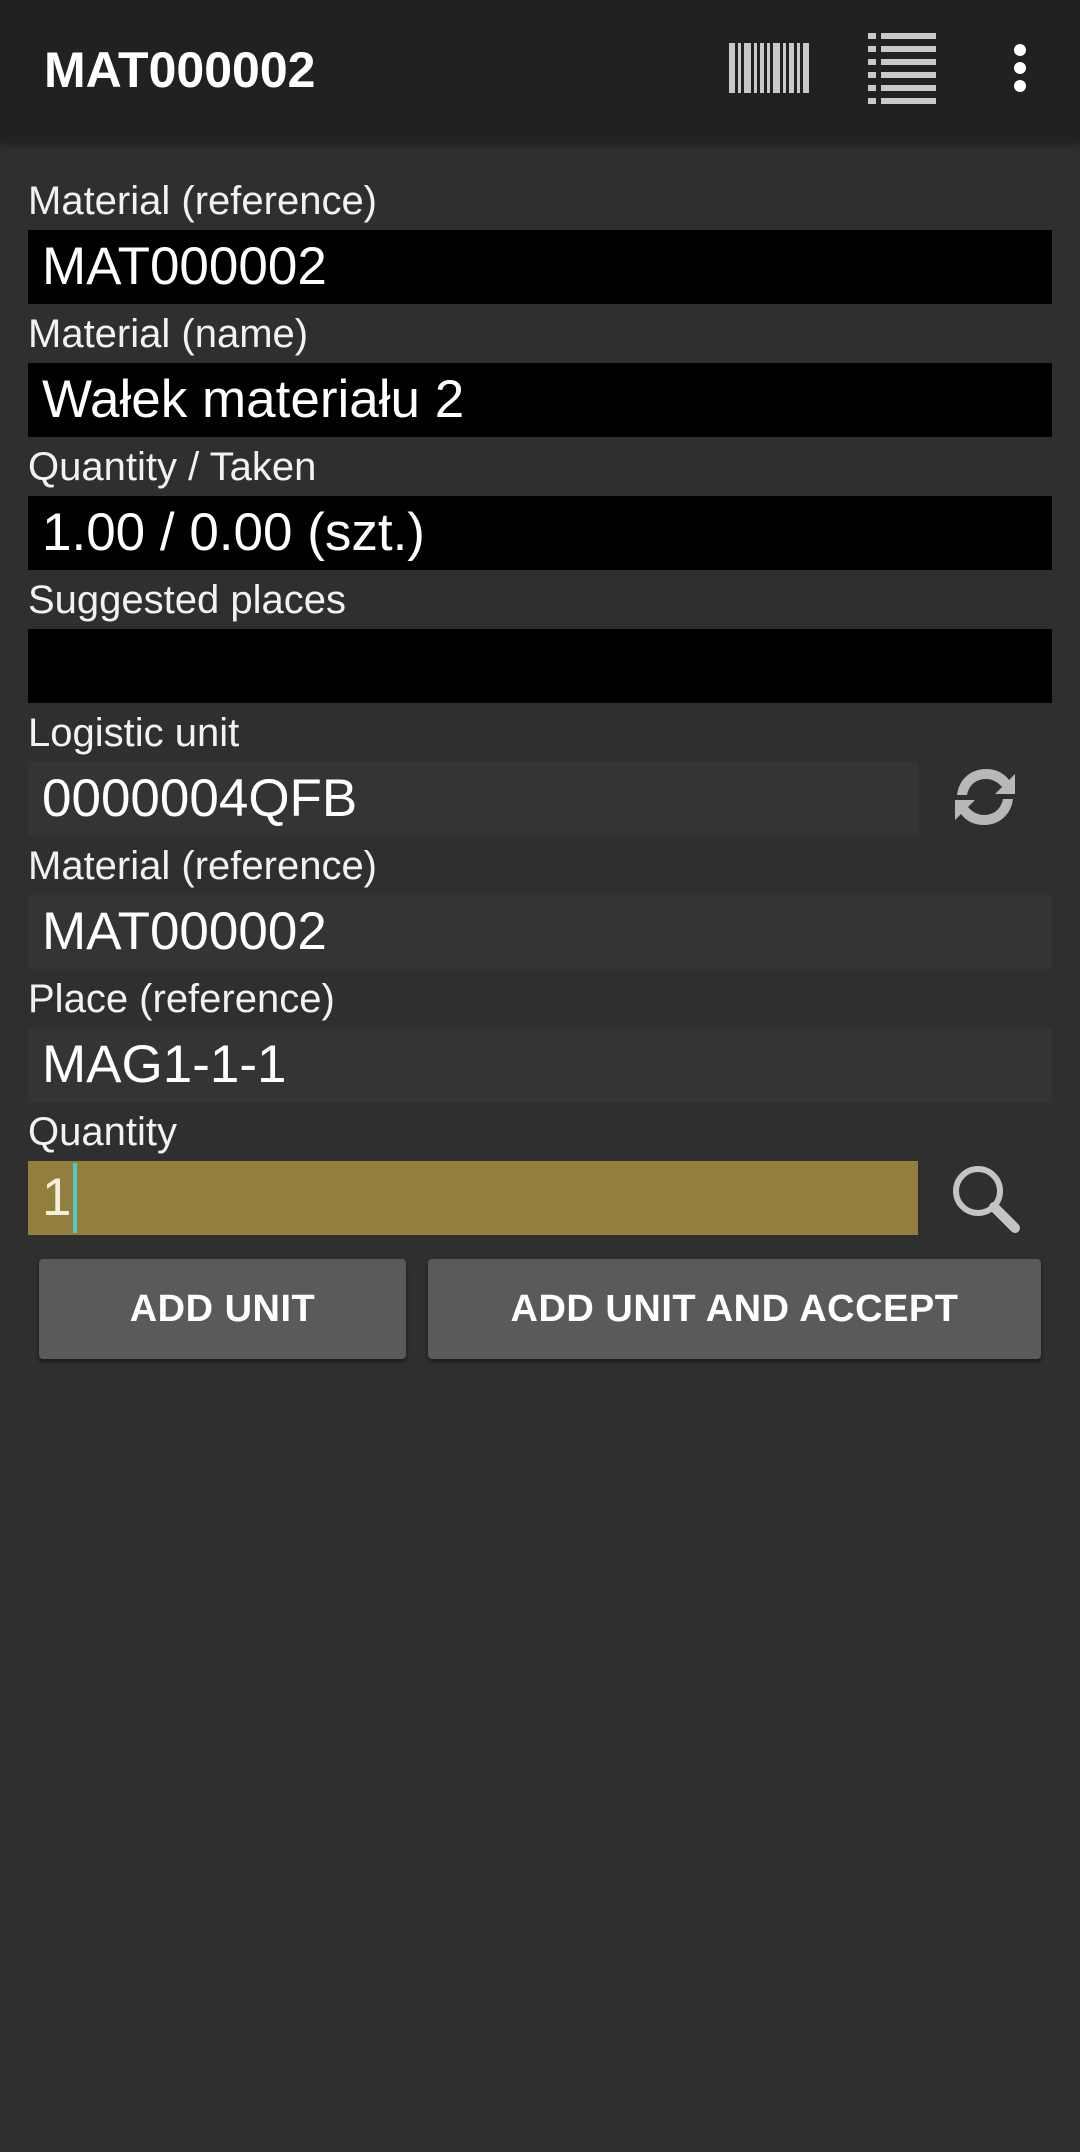 The image size is (1080, 2152). I want to click on logistic-unit-label: Logistic unit, so click(134, 733).